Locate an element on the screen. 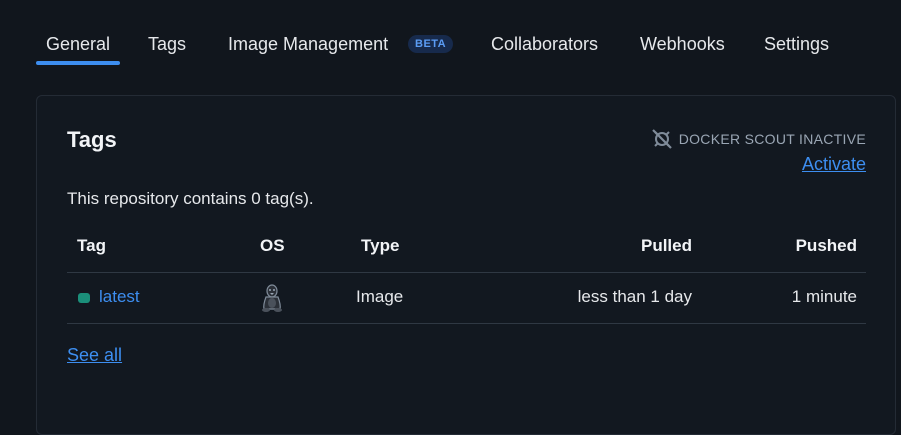 The image size is (901, 435). tab-general: General is located at coordinates (78, 49).